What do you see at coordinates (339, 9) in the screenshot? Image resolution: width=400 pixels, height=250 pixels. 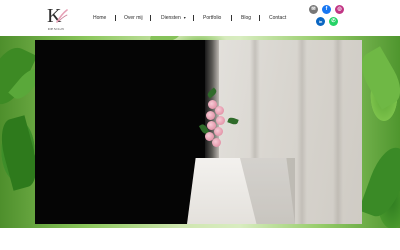 I see `instagram-icon: ◎` at bounding box center [339, 9].